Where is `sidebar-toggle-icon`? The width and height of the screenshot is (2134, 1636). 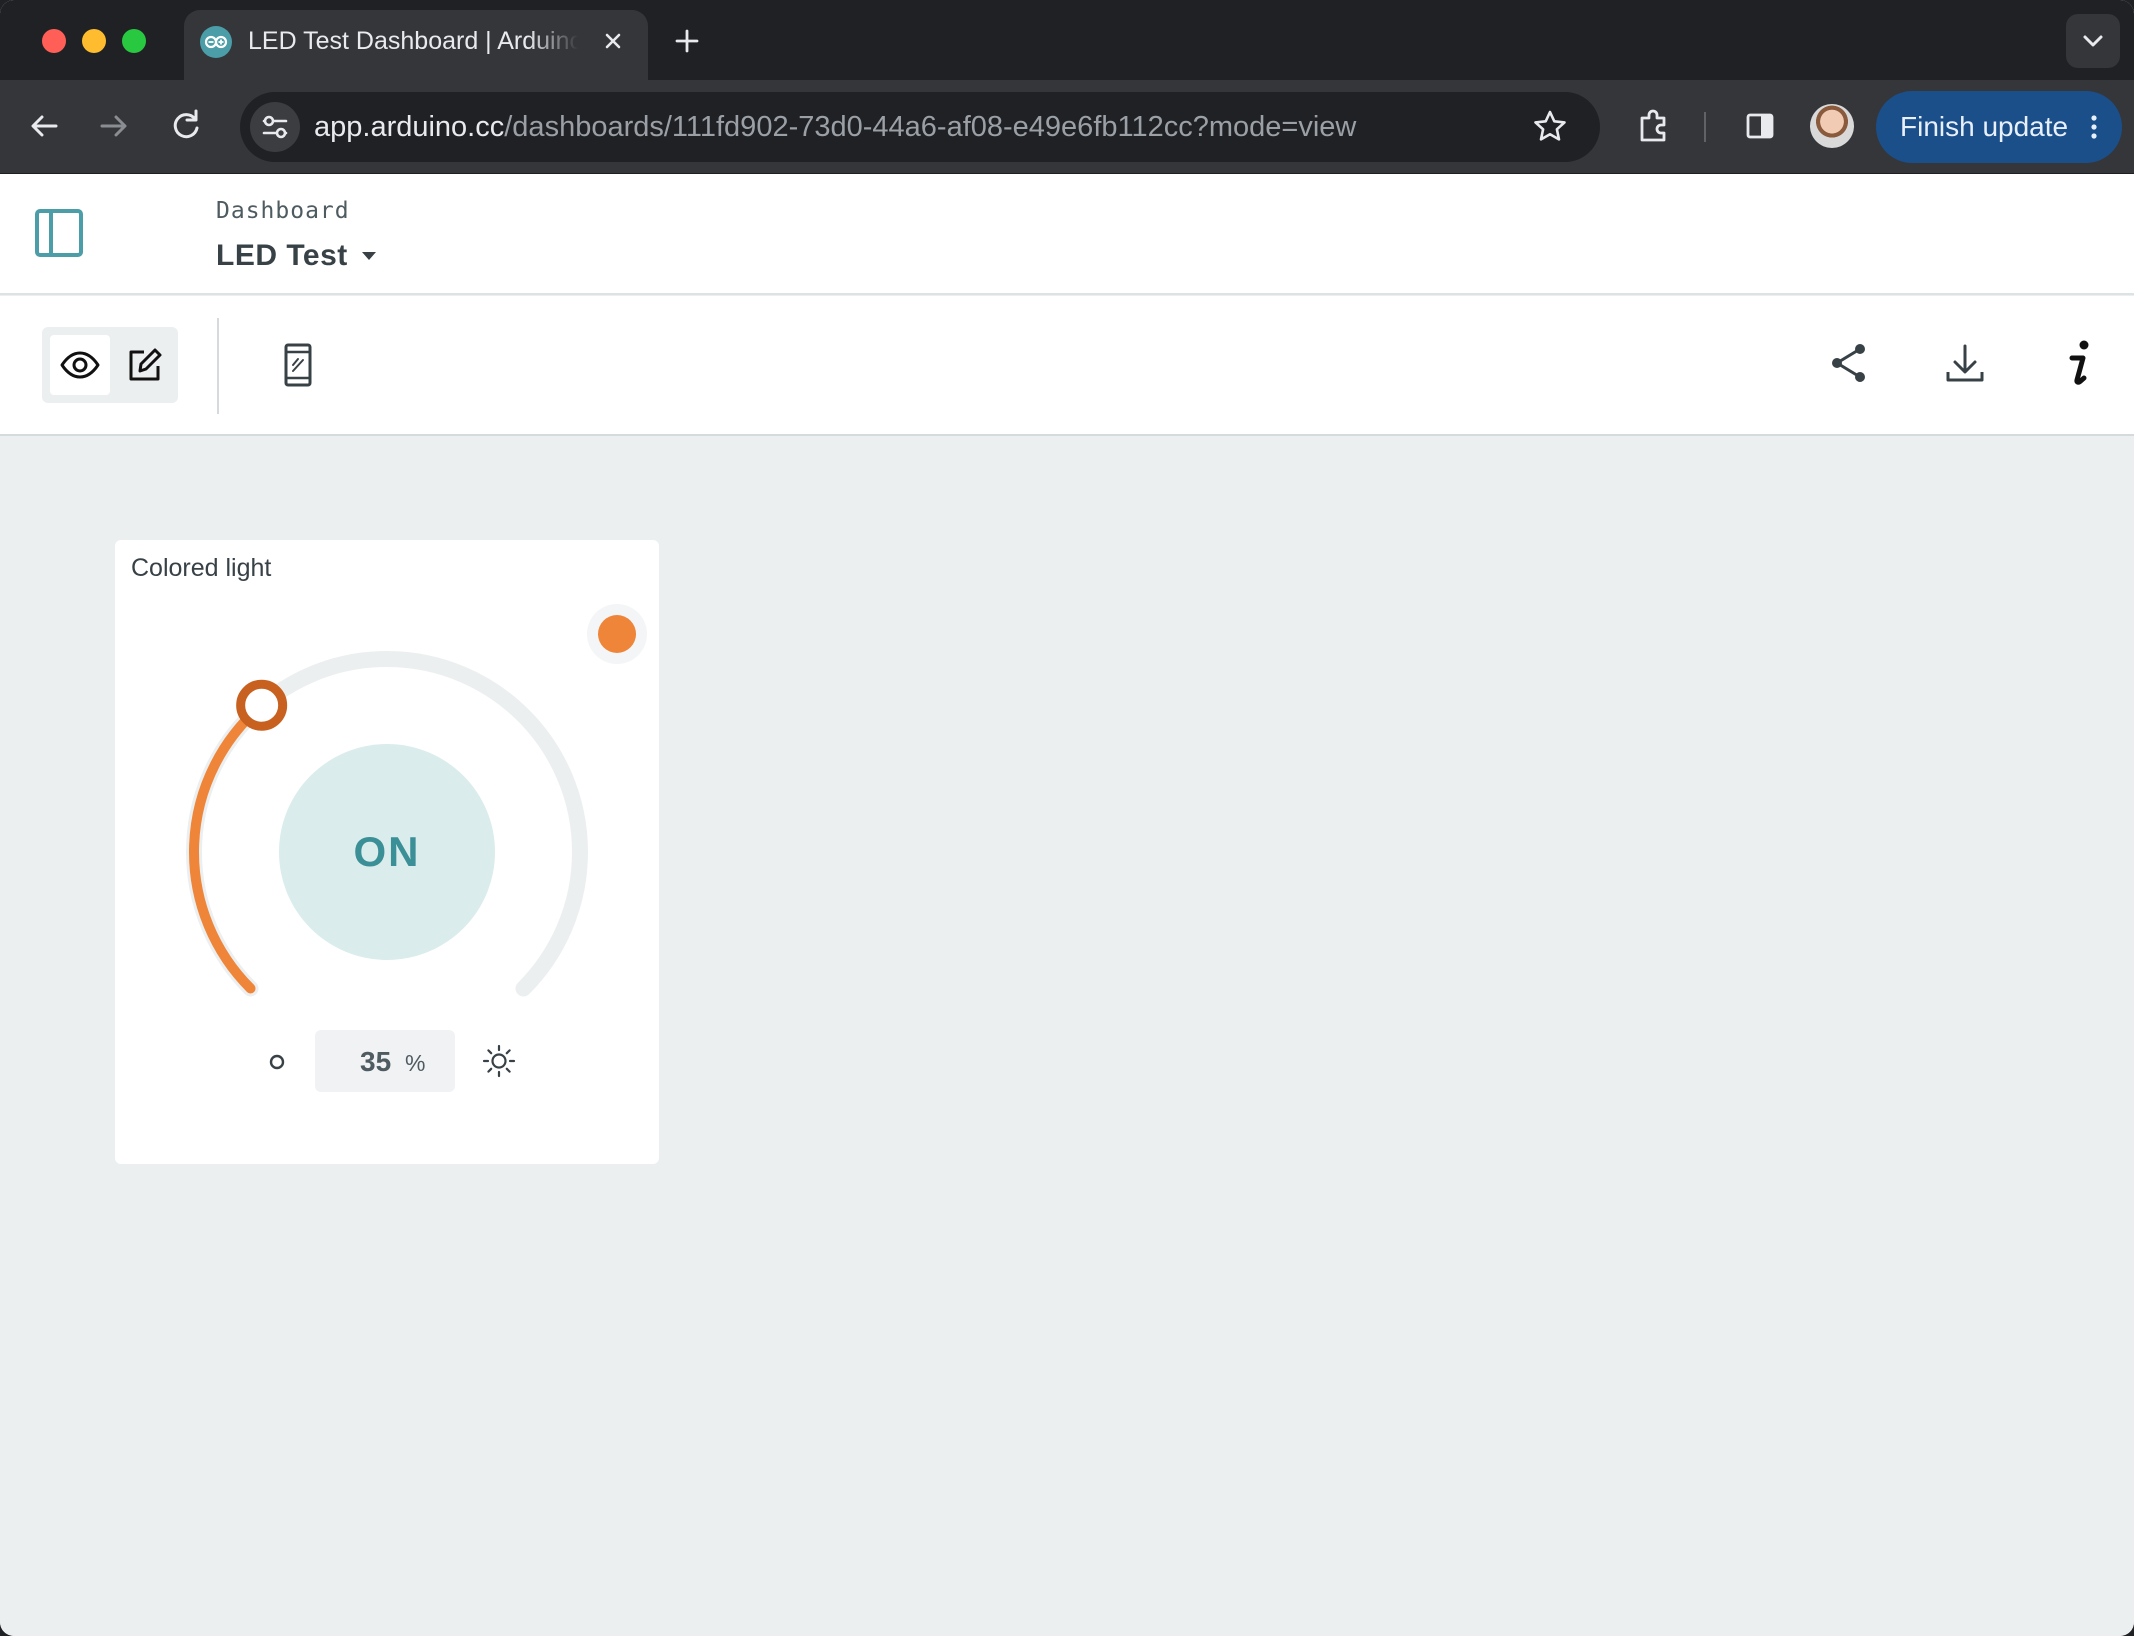 sidebar-toggle-icon is located at coordinates (59, 233).